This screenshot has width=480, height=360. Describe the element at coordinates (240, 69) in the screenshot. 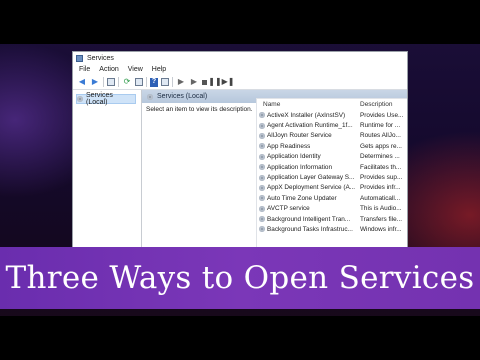

I see `menu-bar: File Action View Help` at that location.